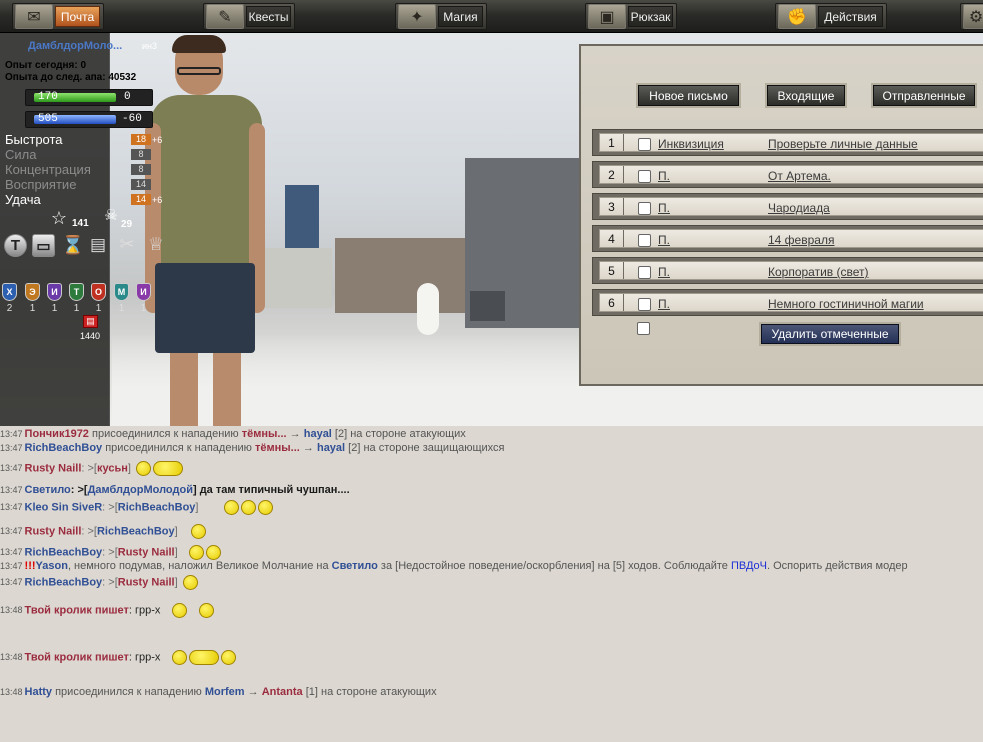 This screenshot has height=742, width=983. Describe the element at coordinates (843, 144) in the screenshot. I see `mail-subject-link: Проверьте личные данные` at that location.